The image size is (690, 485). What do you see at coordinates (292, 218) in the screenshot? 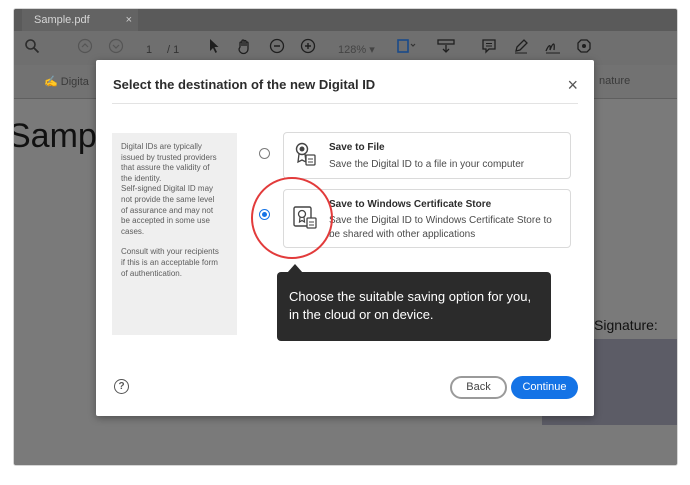
I see `highlight-ring` at bounding box center [292, 218].